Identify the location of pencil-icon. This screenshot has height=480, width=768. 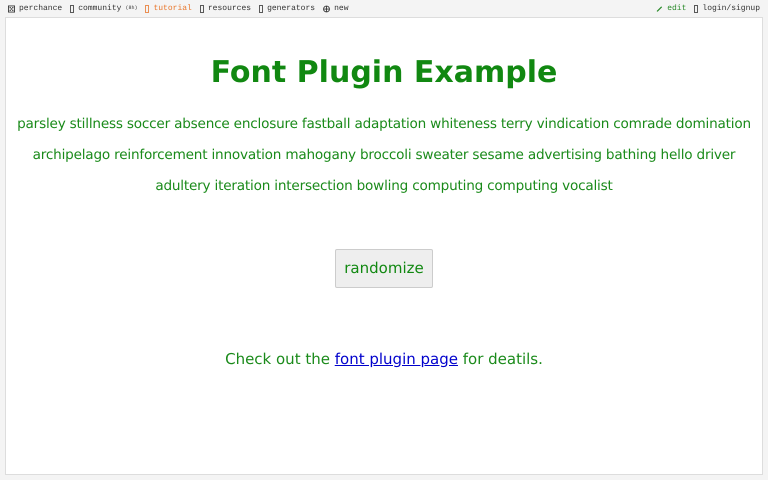
(660, 8).